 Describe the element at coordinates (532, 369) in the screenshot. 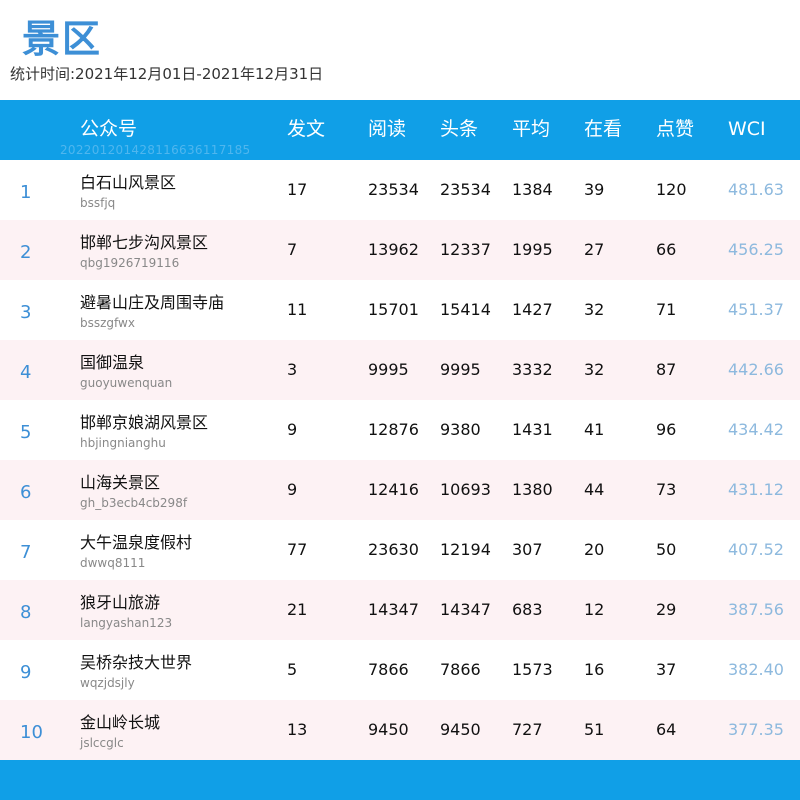

I see `average-value: 3332` at that location.